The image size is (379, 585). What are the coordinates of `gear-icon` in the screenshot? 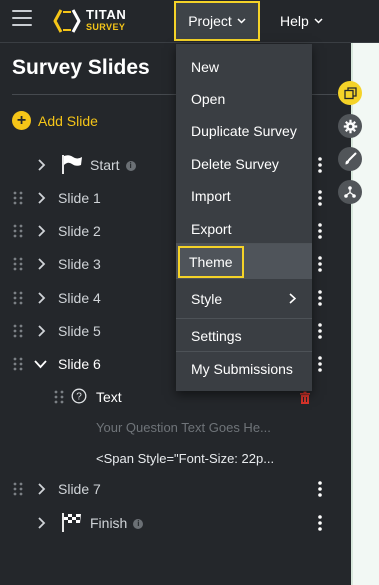 It's located at (350, 126).